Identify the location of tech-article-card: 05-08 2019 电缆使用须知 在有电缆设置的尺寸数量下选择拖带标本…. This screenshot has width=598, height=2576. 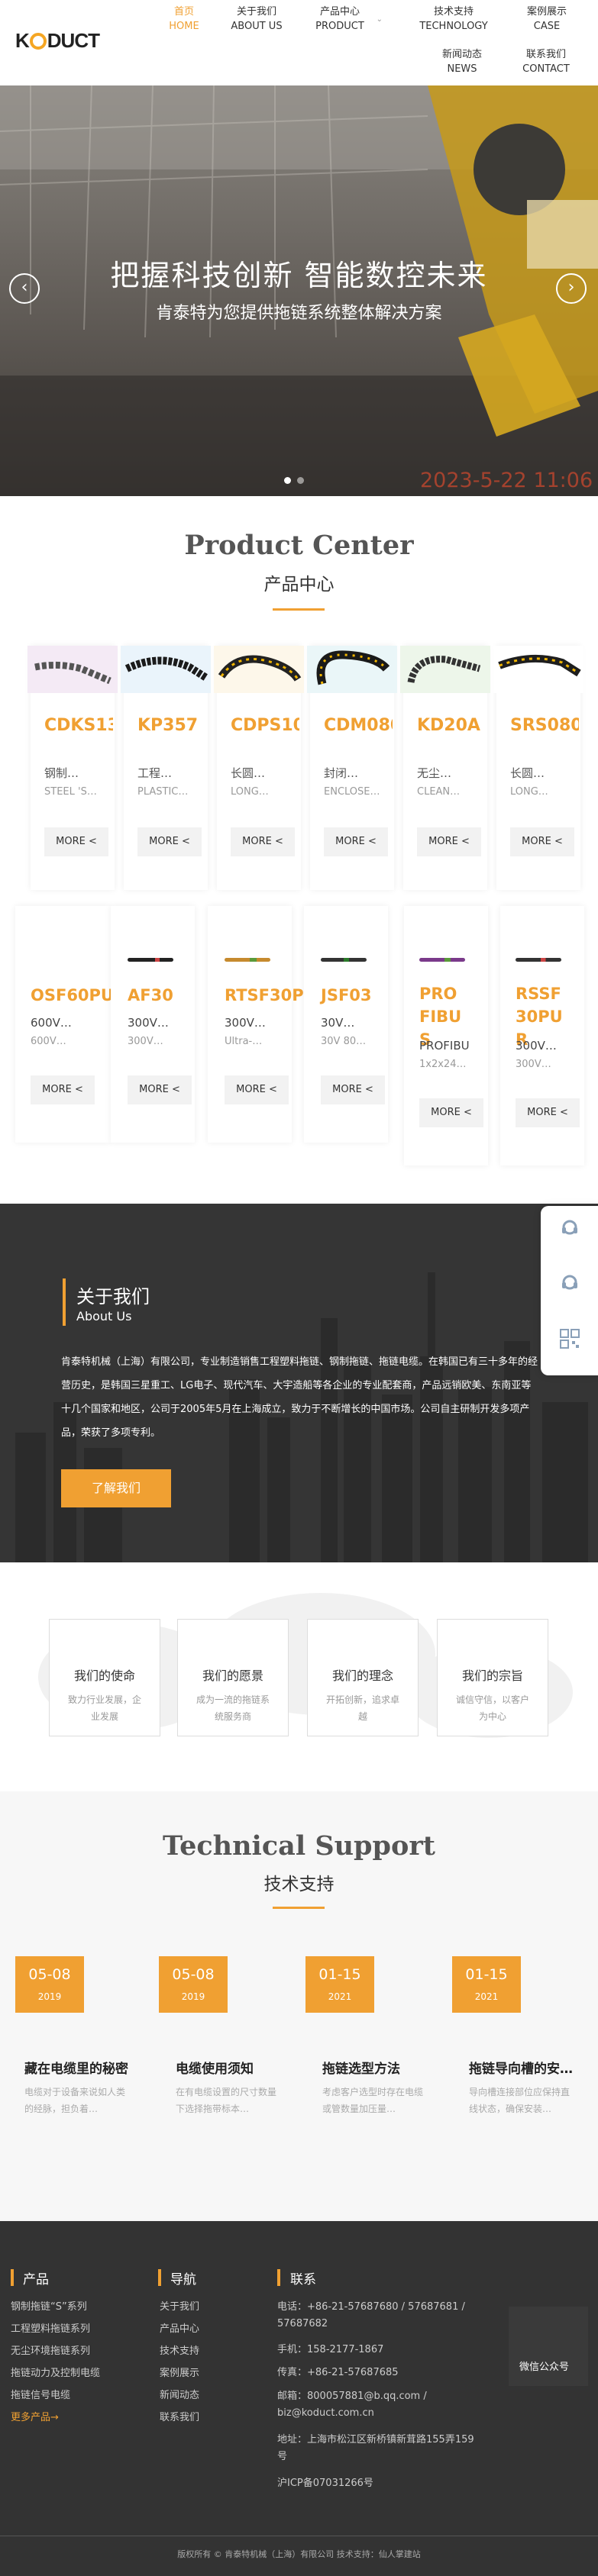
(217, 2056).